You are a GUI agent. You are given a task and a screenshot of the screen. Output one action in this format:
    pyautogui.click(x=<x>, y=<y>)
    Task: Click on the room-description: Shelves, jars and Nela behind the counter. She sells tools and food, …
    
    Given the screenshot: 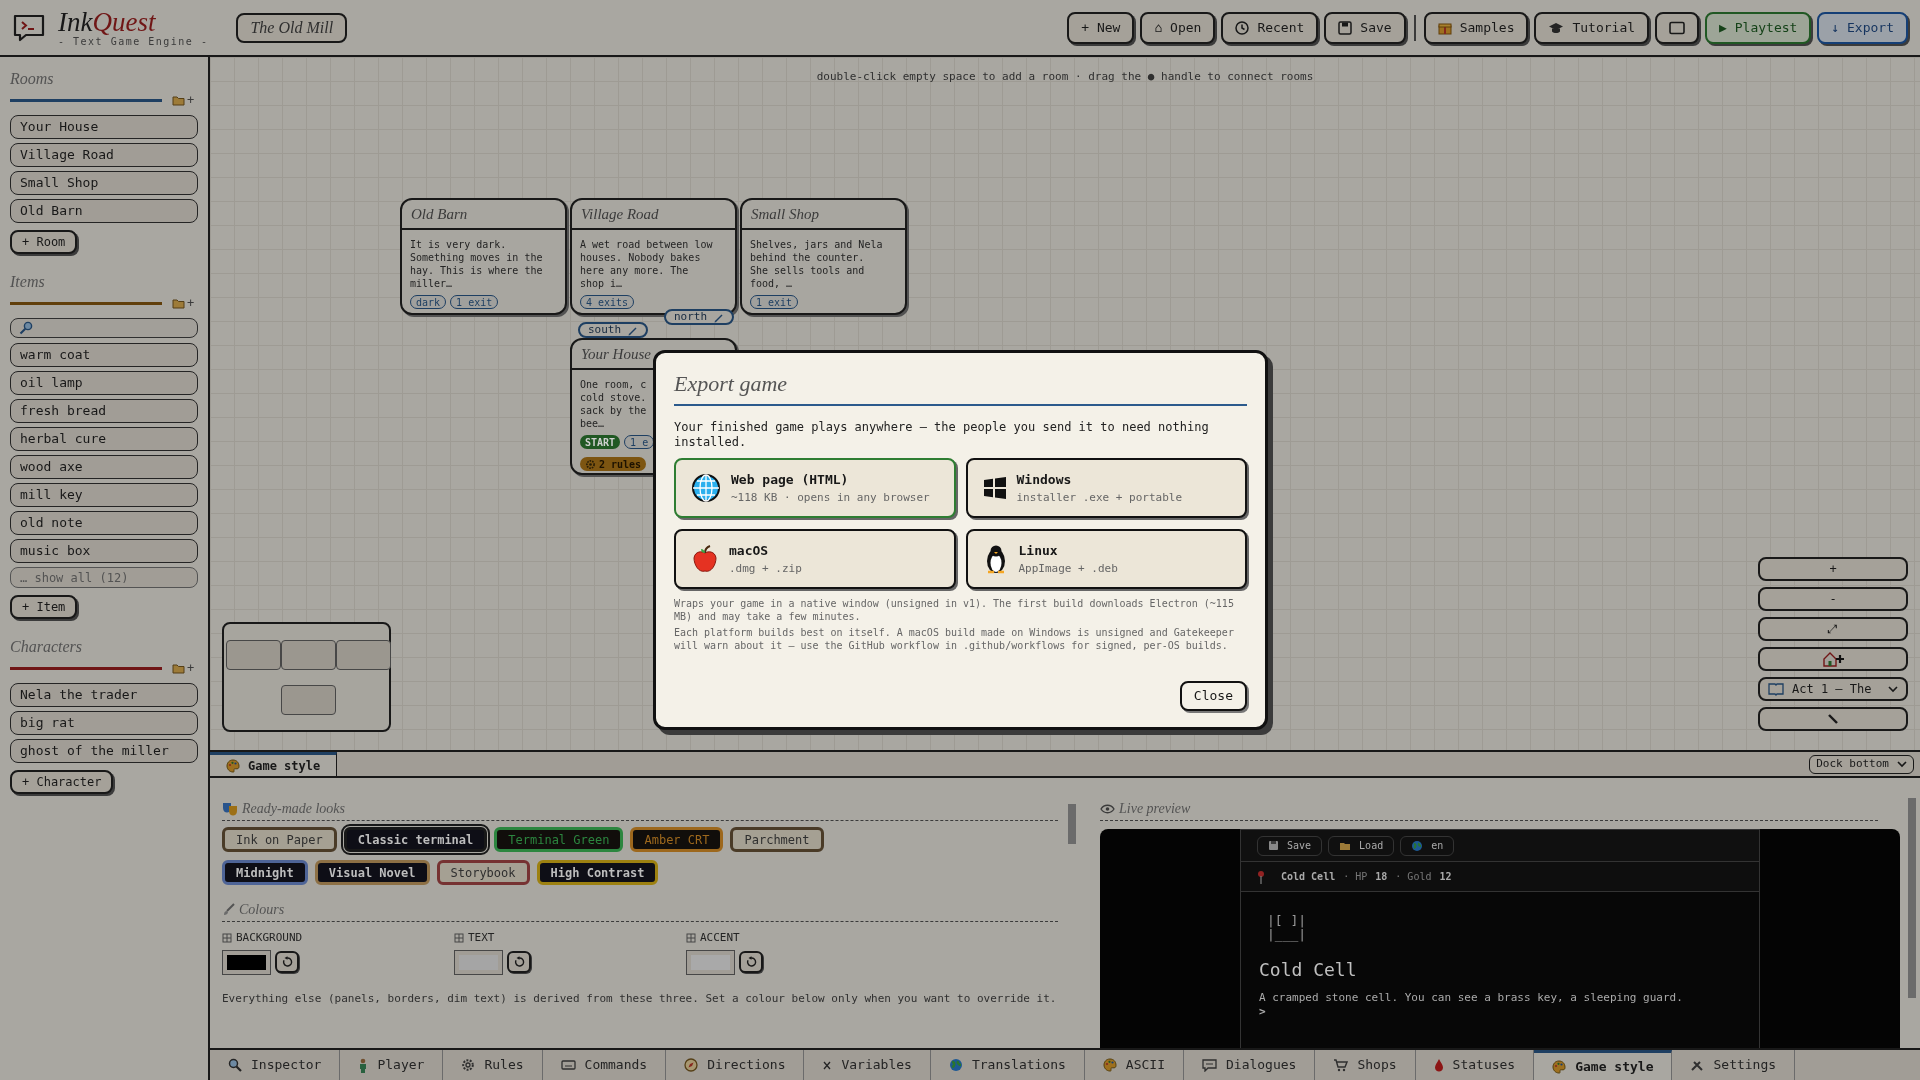 What is the action you would take?
    pyautogui.click(x=816, y=264)
    